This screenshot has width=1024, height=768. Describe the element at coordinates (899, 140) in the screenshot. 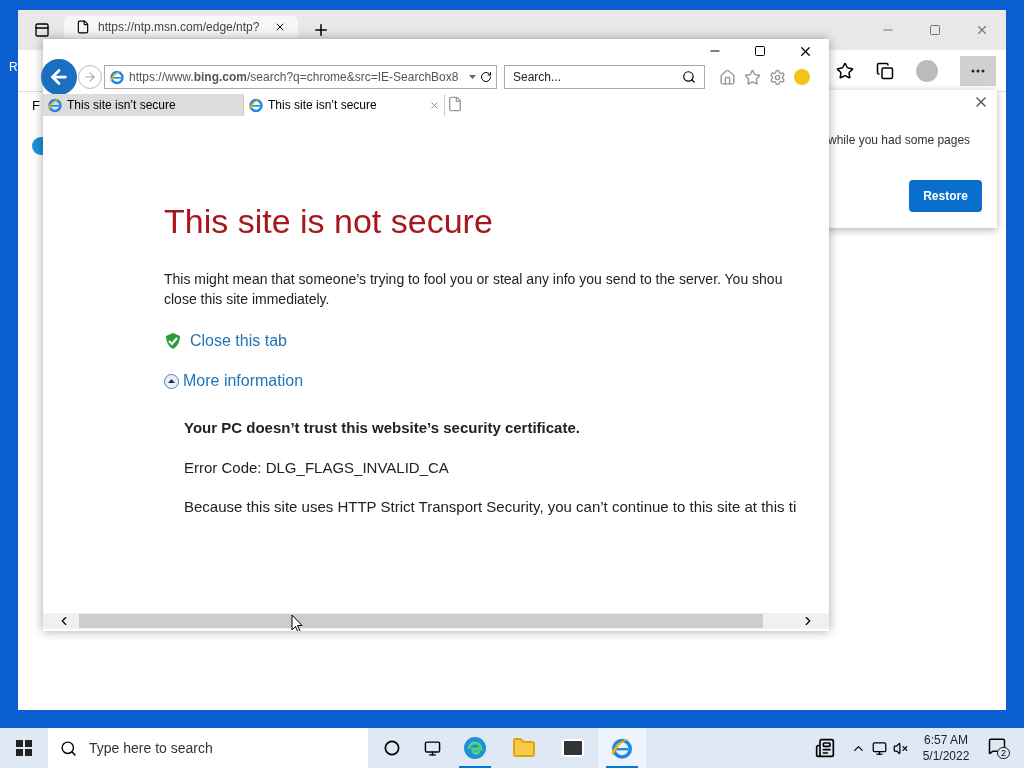

I see `popup-message: while you had some pages` at that location.